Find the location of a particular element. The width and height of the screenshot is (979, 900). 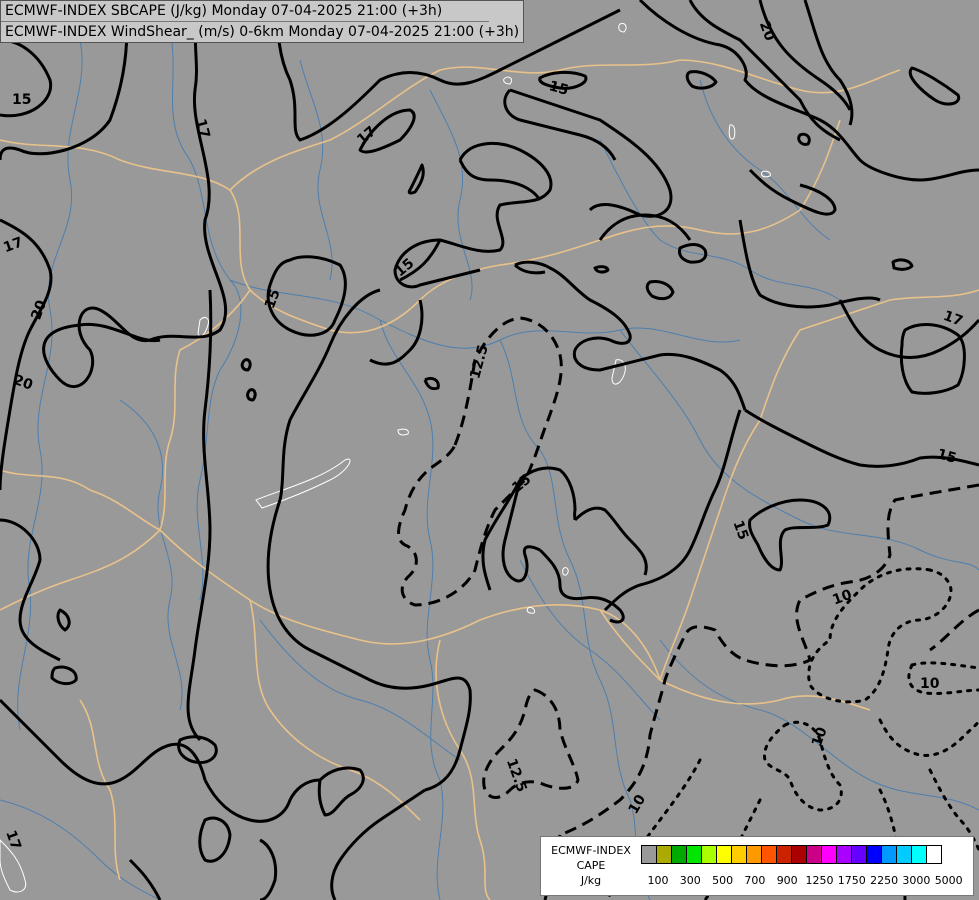

legend-tick: 500 is located at coordinates (723, 880).